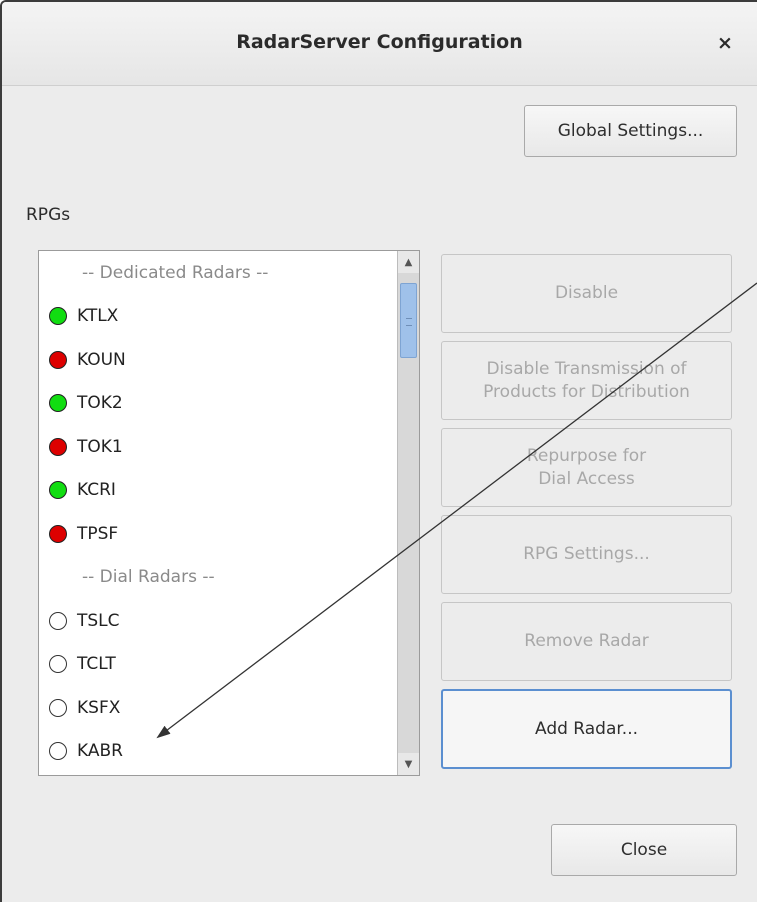 The width and height of the screenshot is (757, 902). I want to click on rpg-list-item: KABR, so click(219, 752).